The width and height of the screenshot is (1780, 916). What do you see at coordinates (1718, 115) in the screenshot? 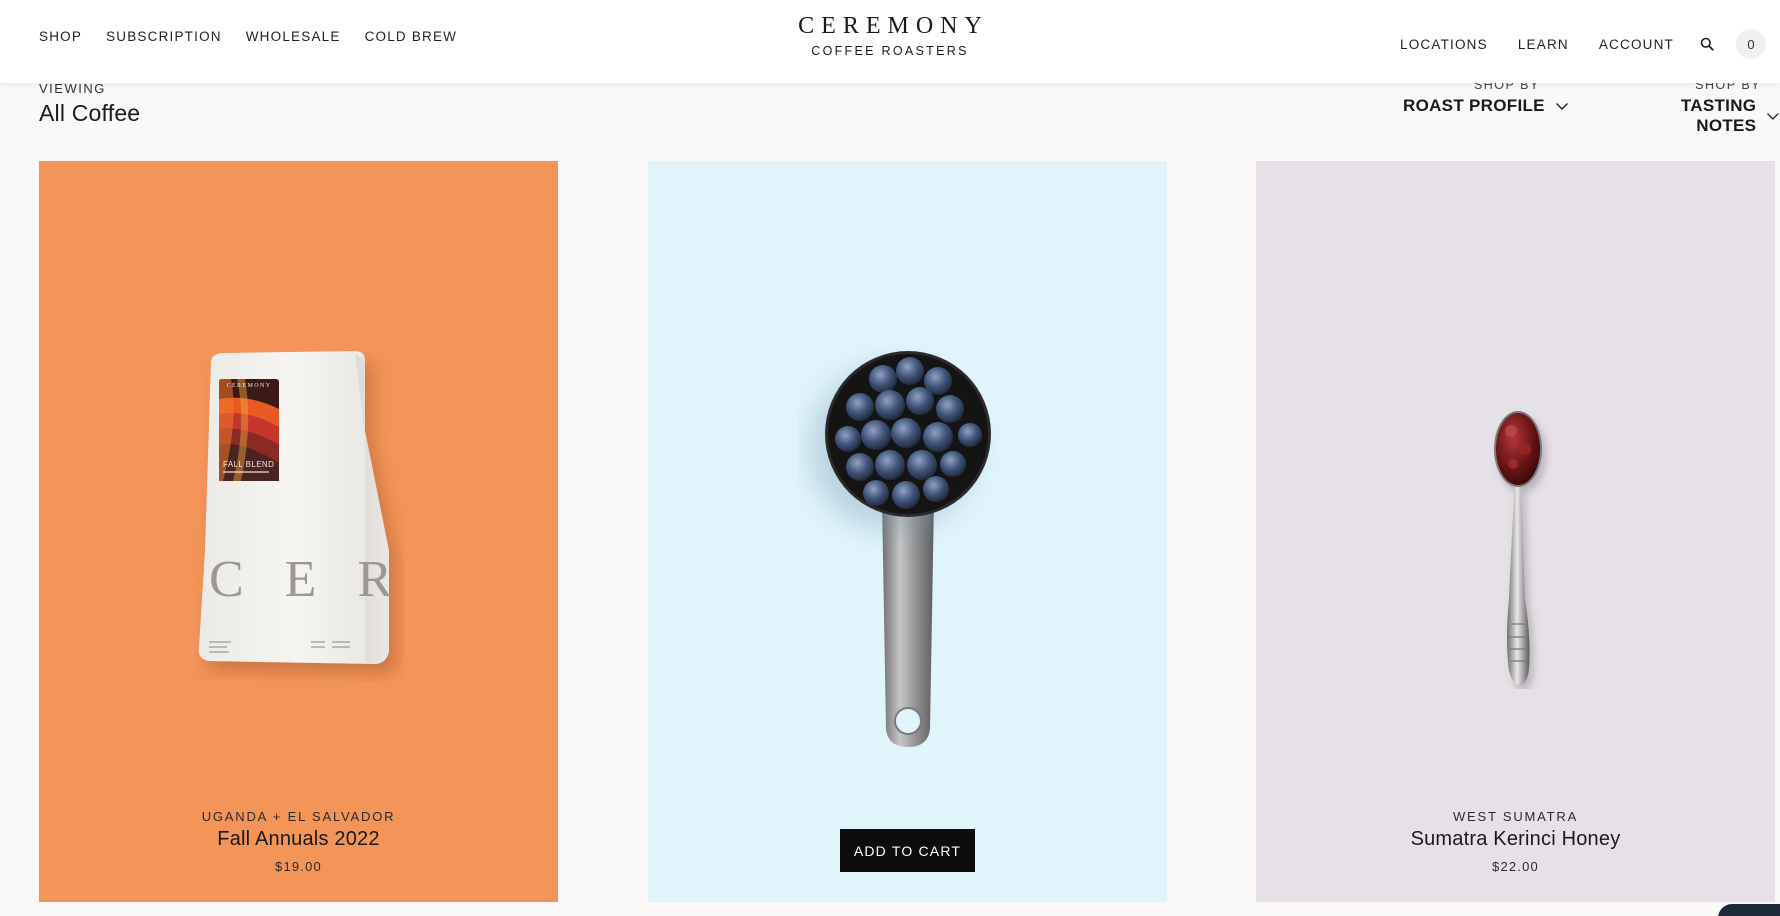
I see `filter-value: TASTING NOTES` at bounding box center [1718, 115].